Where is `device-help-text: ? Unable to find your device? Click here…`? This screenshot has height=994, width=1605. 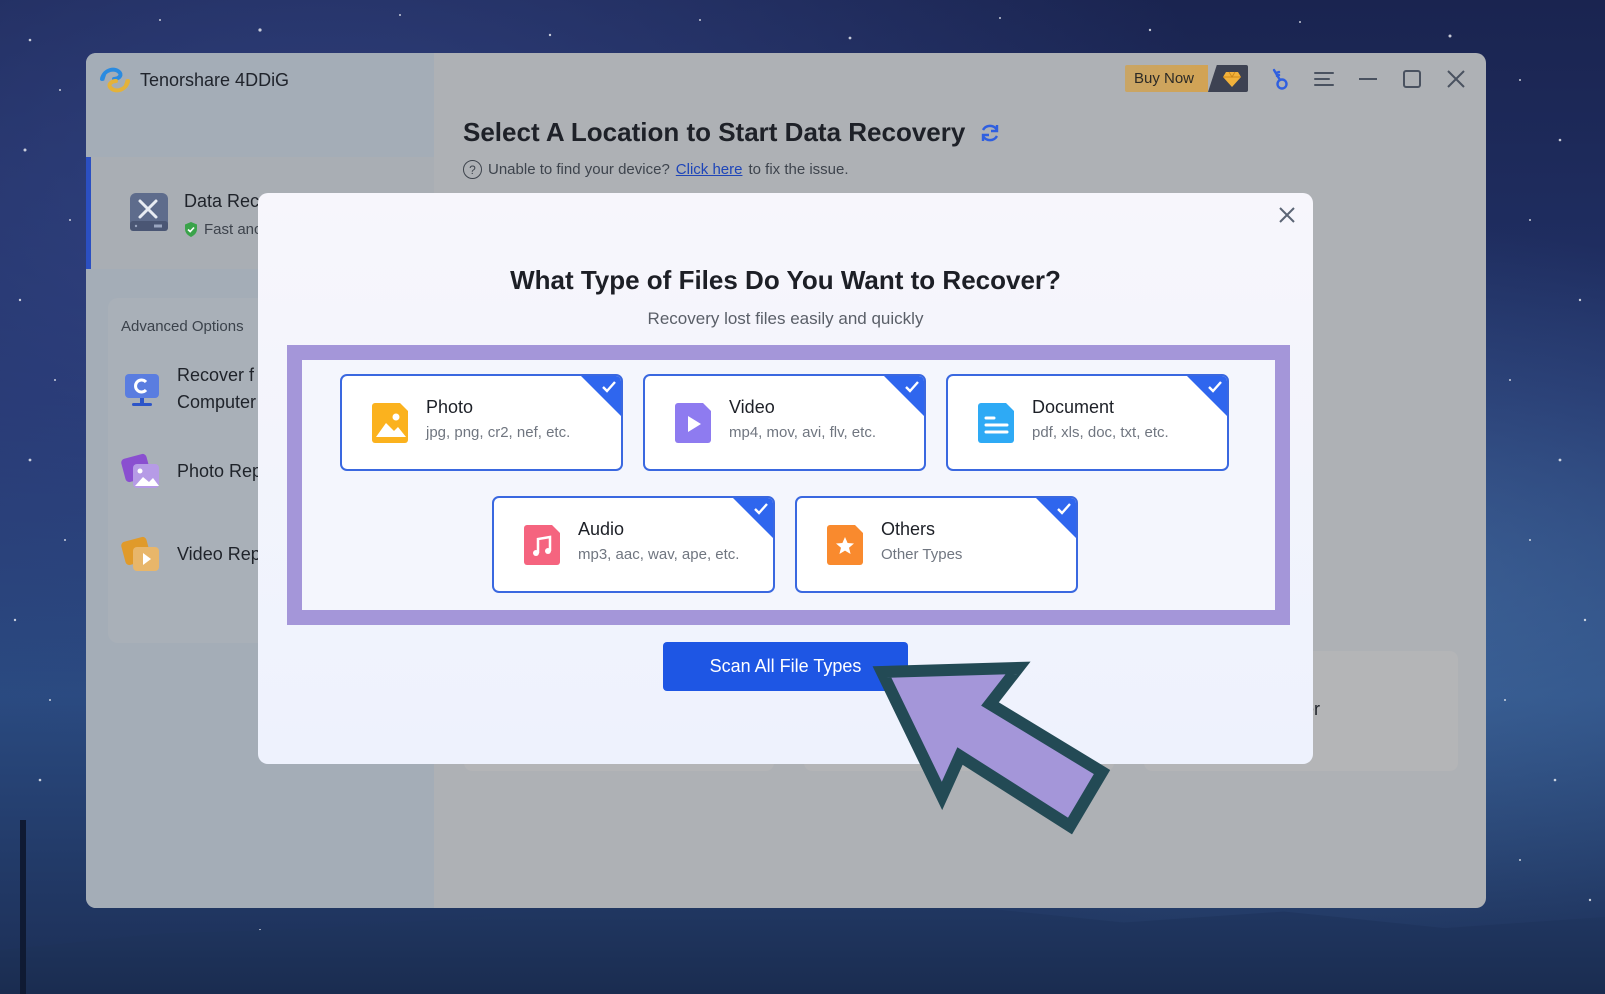
device-help-text: ? Unable to find your device? Click here… is located at coordinates (656, 169).